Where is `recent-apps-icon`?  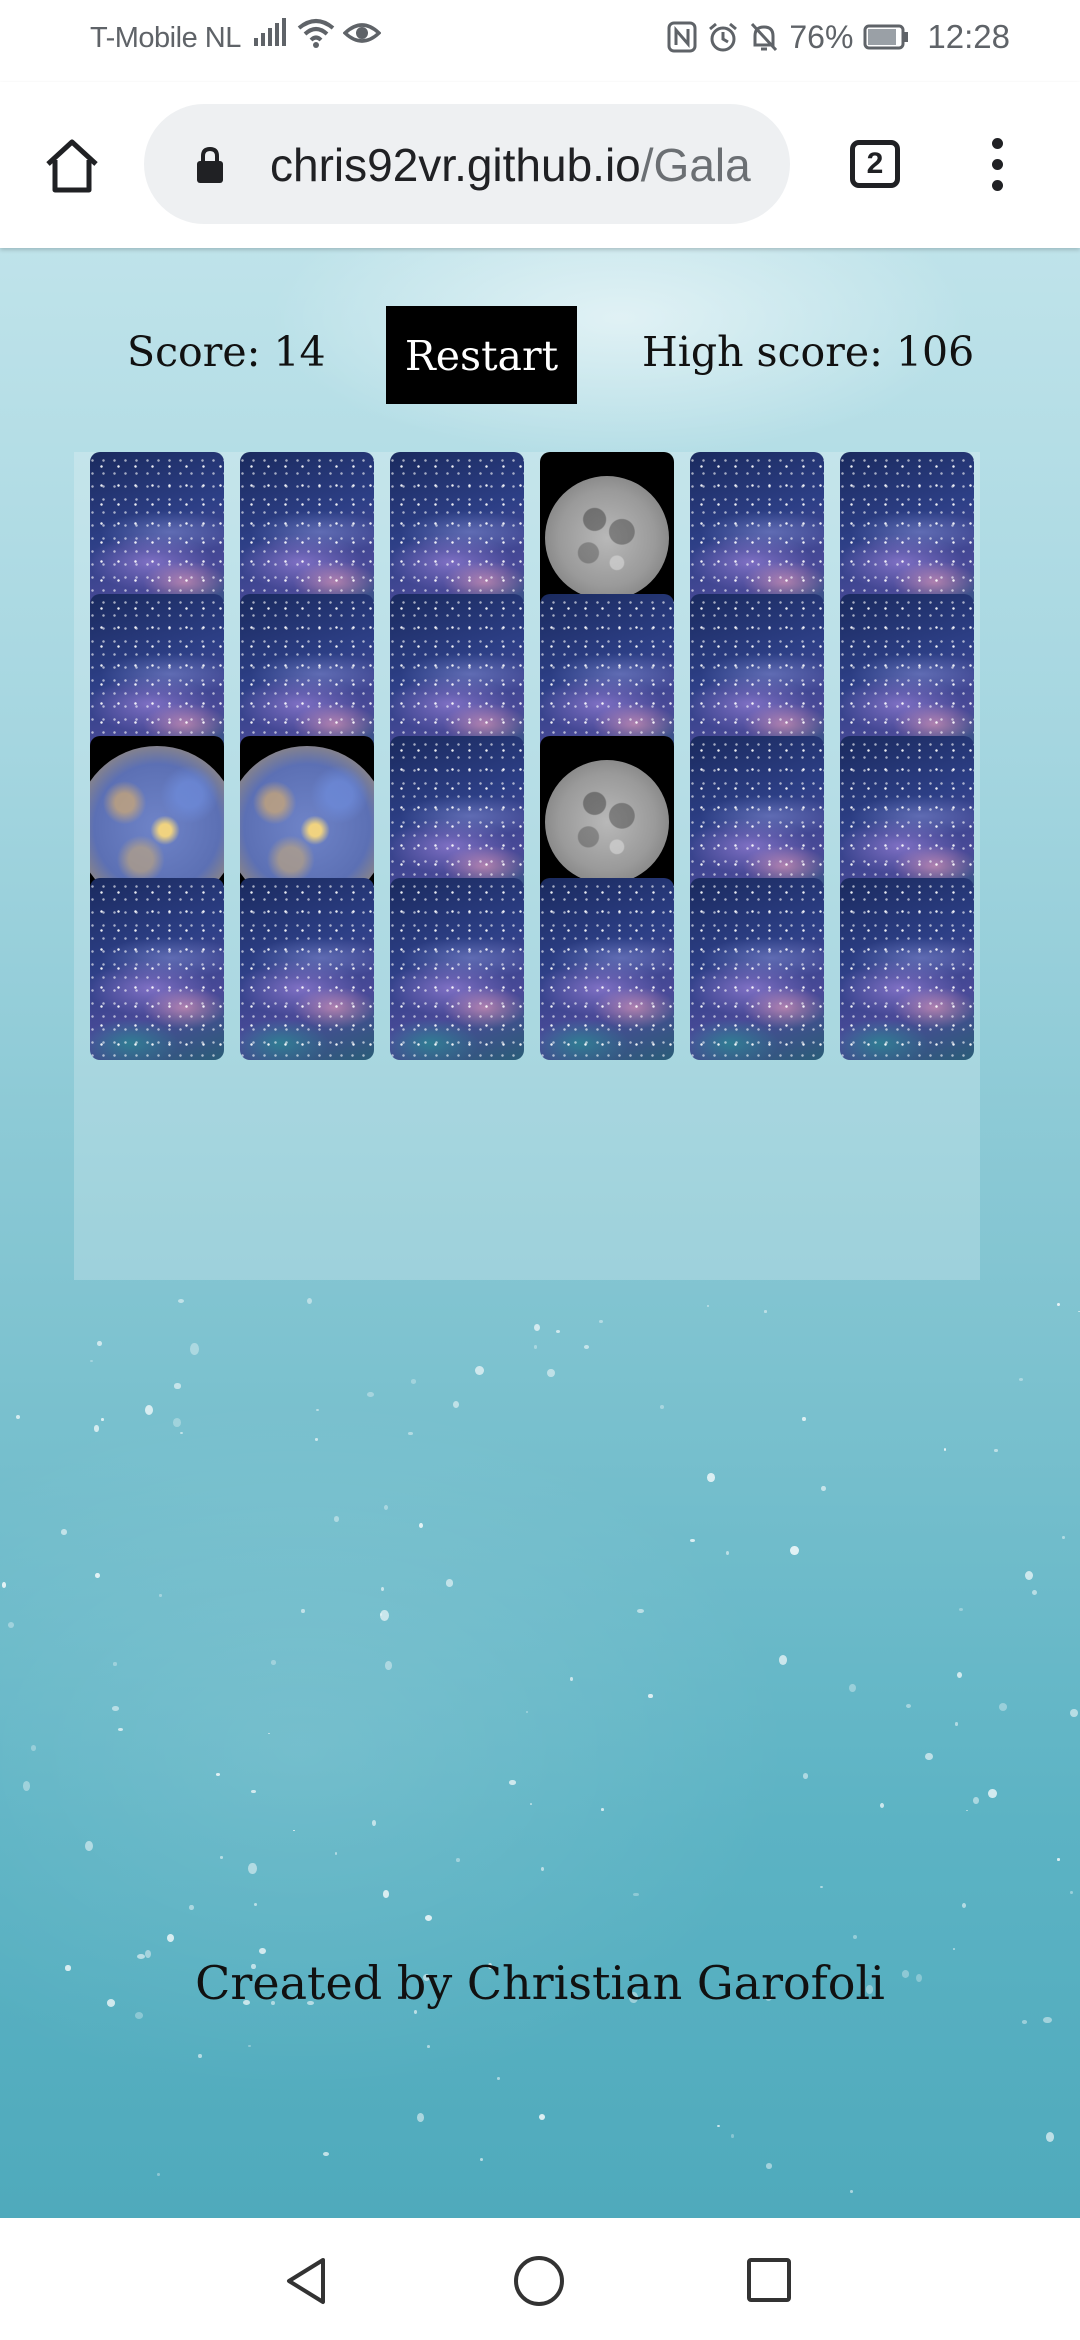
recent-apps-icon is located at coordinates (769, 2280).